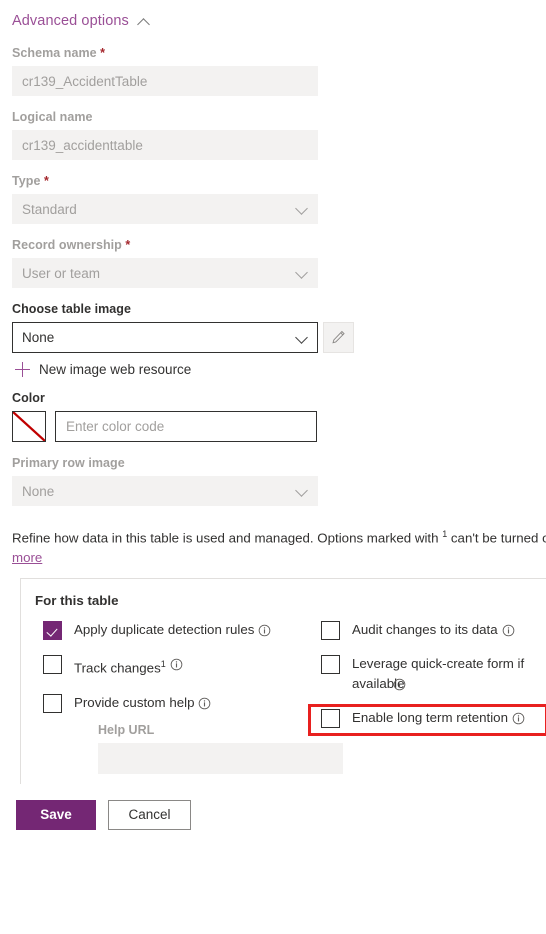 This screenshot has width=546, height=934. I want to click on help-url-input, so click(220, 758).